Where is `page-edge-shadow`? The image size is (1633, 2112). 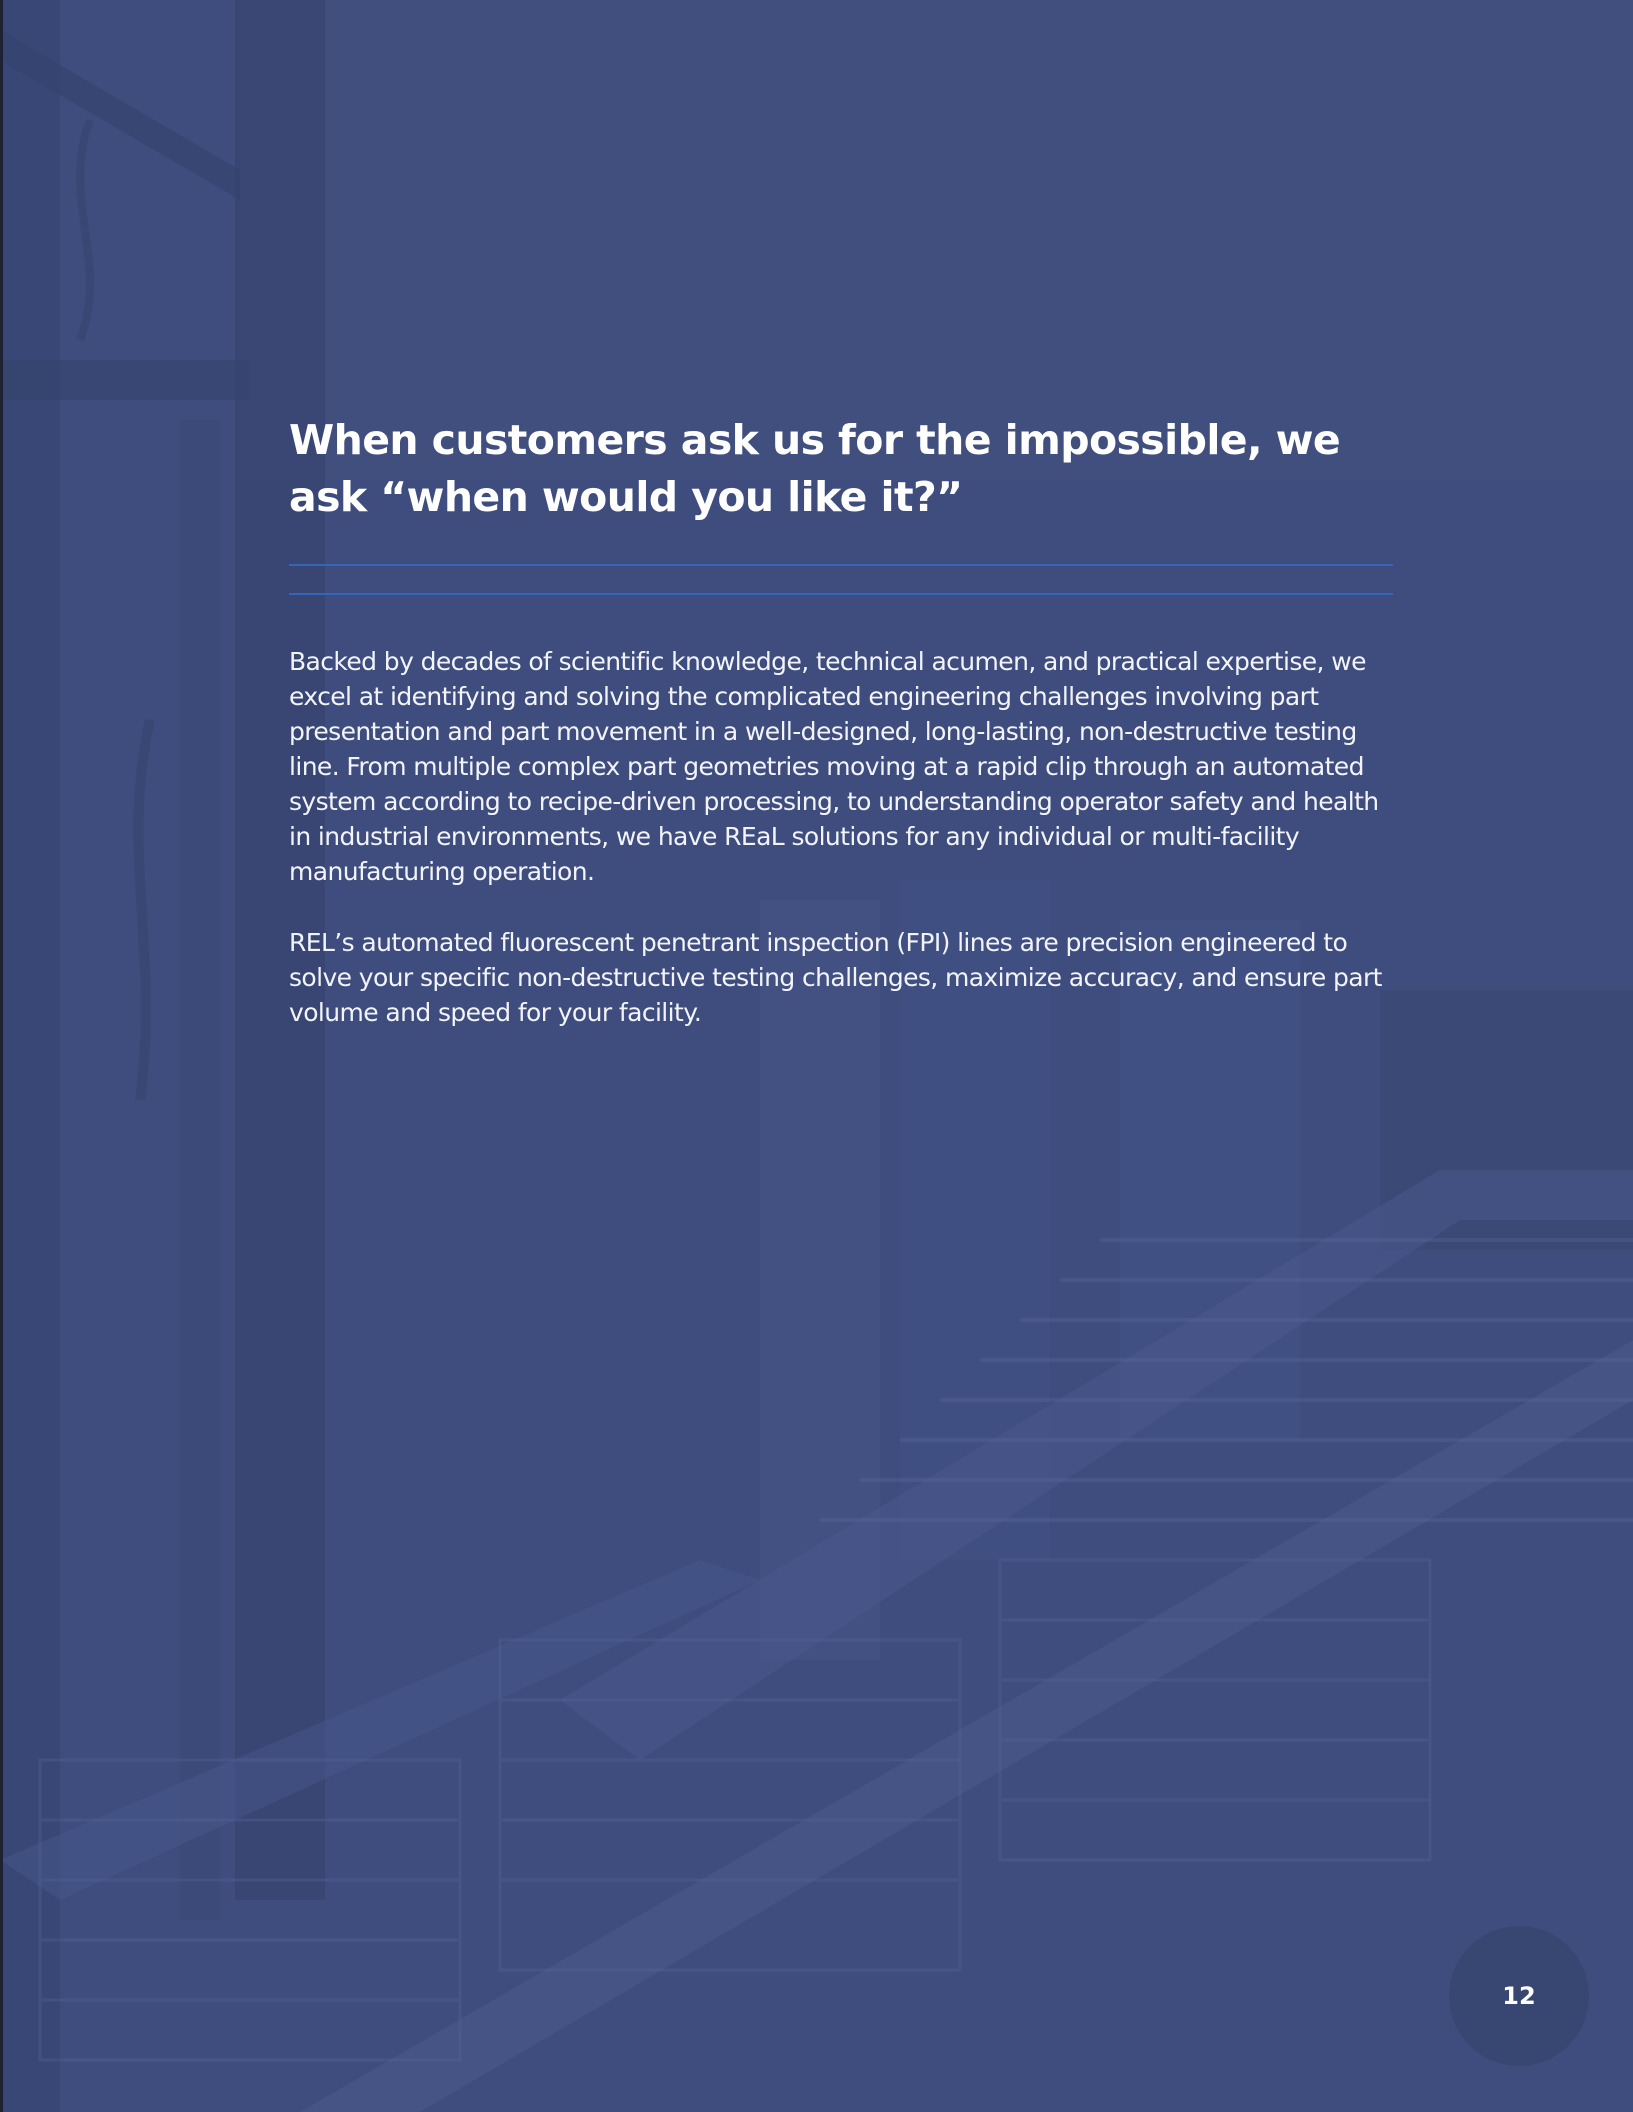 page-edge-shadow is located at coordinates (1, 1056).